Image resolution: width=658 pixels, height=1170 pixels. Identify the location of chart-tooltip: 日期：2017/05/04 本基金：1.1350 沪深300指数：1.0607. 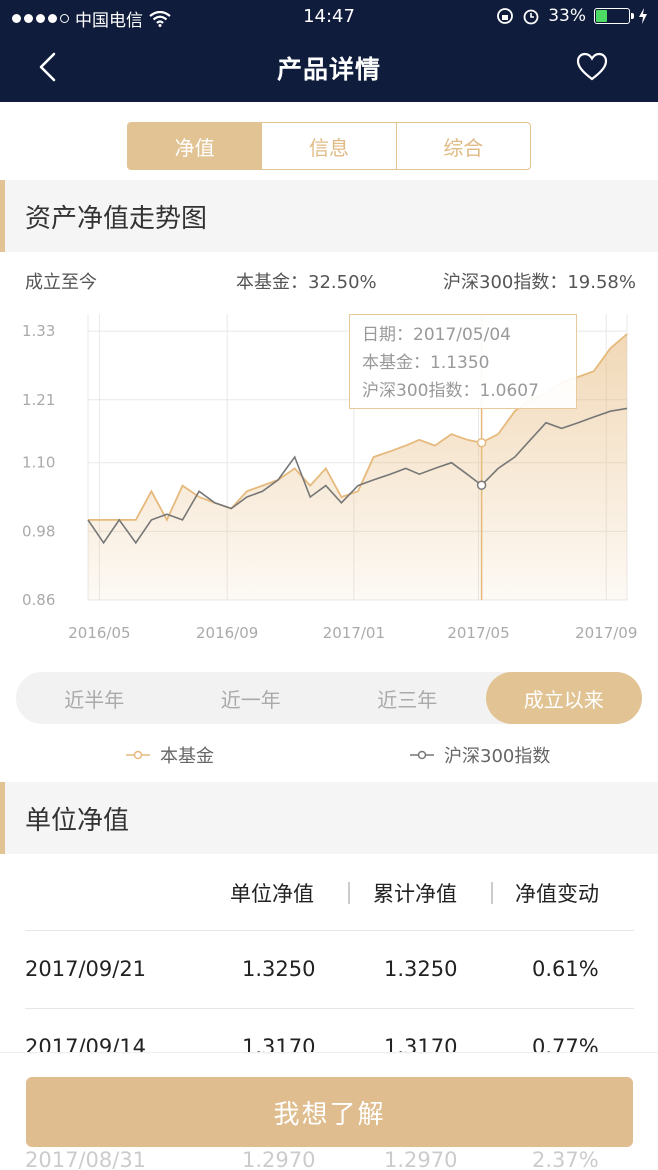
(463, 361).